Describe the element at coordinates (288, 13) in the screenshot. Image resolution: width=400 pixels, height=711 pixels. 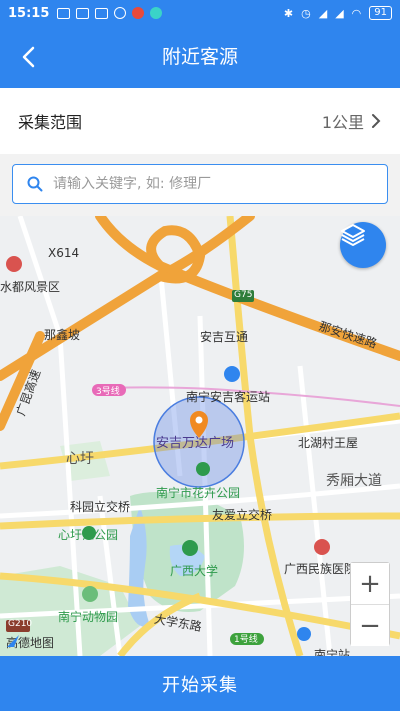
I see `bluetooth-icon: ✱` at that location.